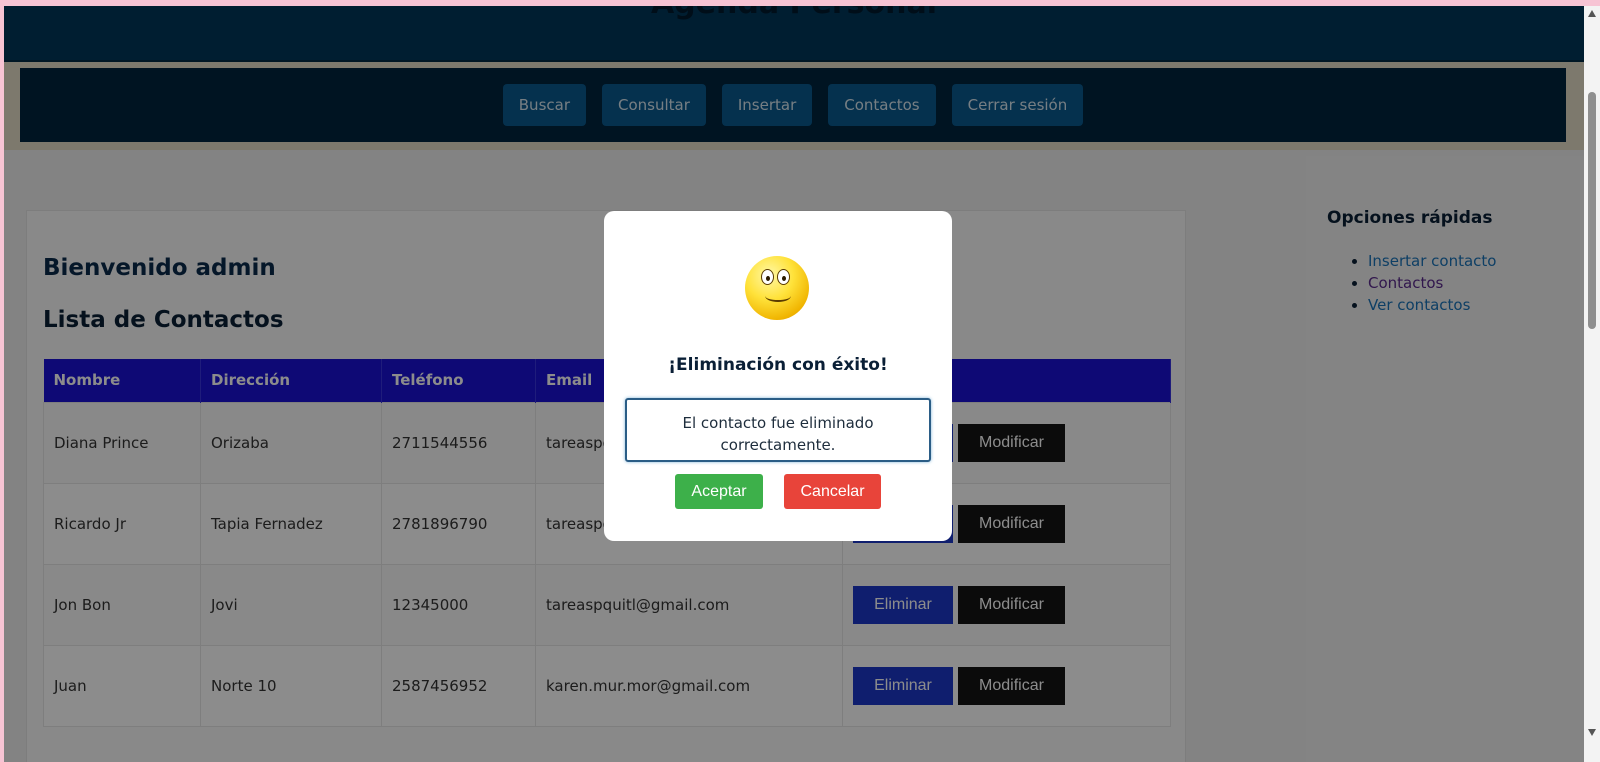 The image size is (1600, 762). What do you see at coordinates (832, 491) in the screenshot?
I see `cancel-button: Cancelar` at bounding box center [832, 491].